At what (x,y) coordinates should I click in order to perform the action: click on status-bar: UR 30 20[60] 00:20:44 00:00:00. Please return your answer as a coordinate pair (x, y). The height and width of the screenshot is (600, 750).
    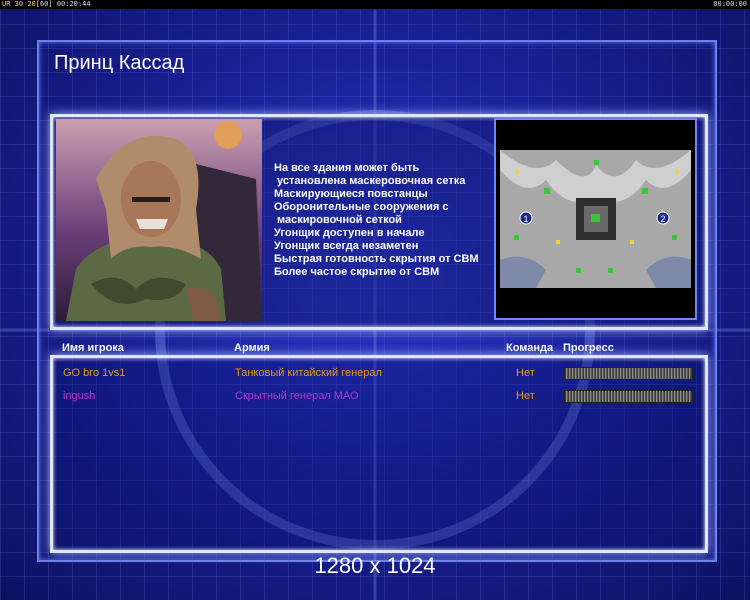
    Looking at the image, I should click on (375, 4).